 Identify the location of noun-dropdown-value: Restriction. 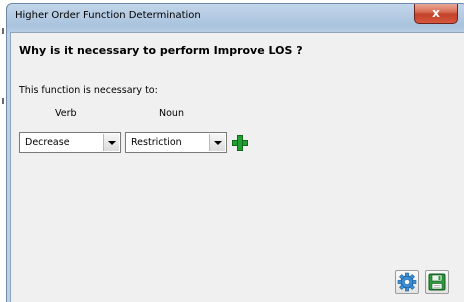
(156, 142).